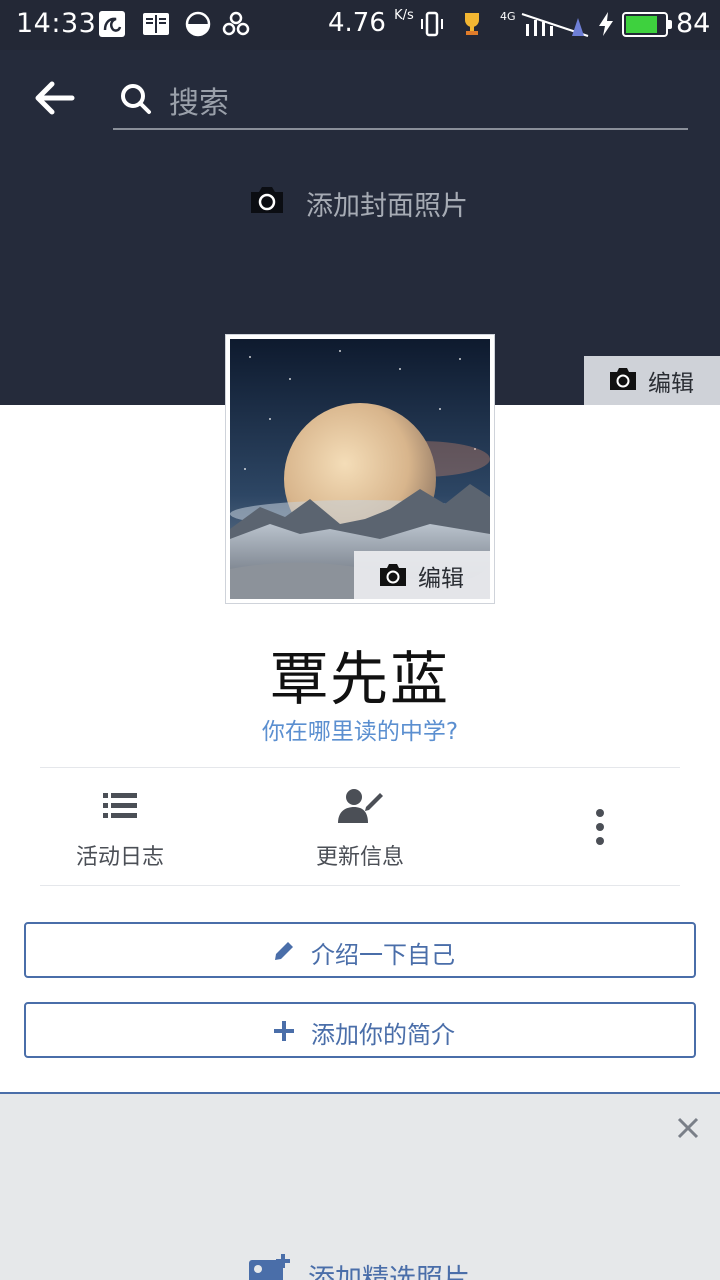 The width and height of the screenshot is (720, 1280). What do you see at coordinates (360, 729) in the screenshot?
I see `school-prompt-link: 你在哪里读的中学?` at bounding box center [360, 729].